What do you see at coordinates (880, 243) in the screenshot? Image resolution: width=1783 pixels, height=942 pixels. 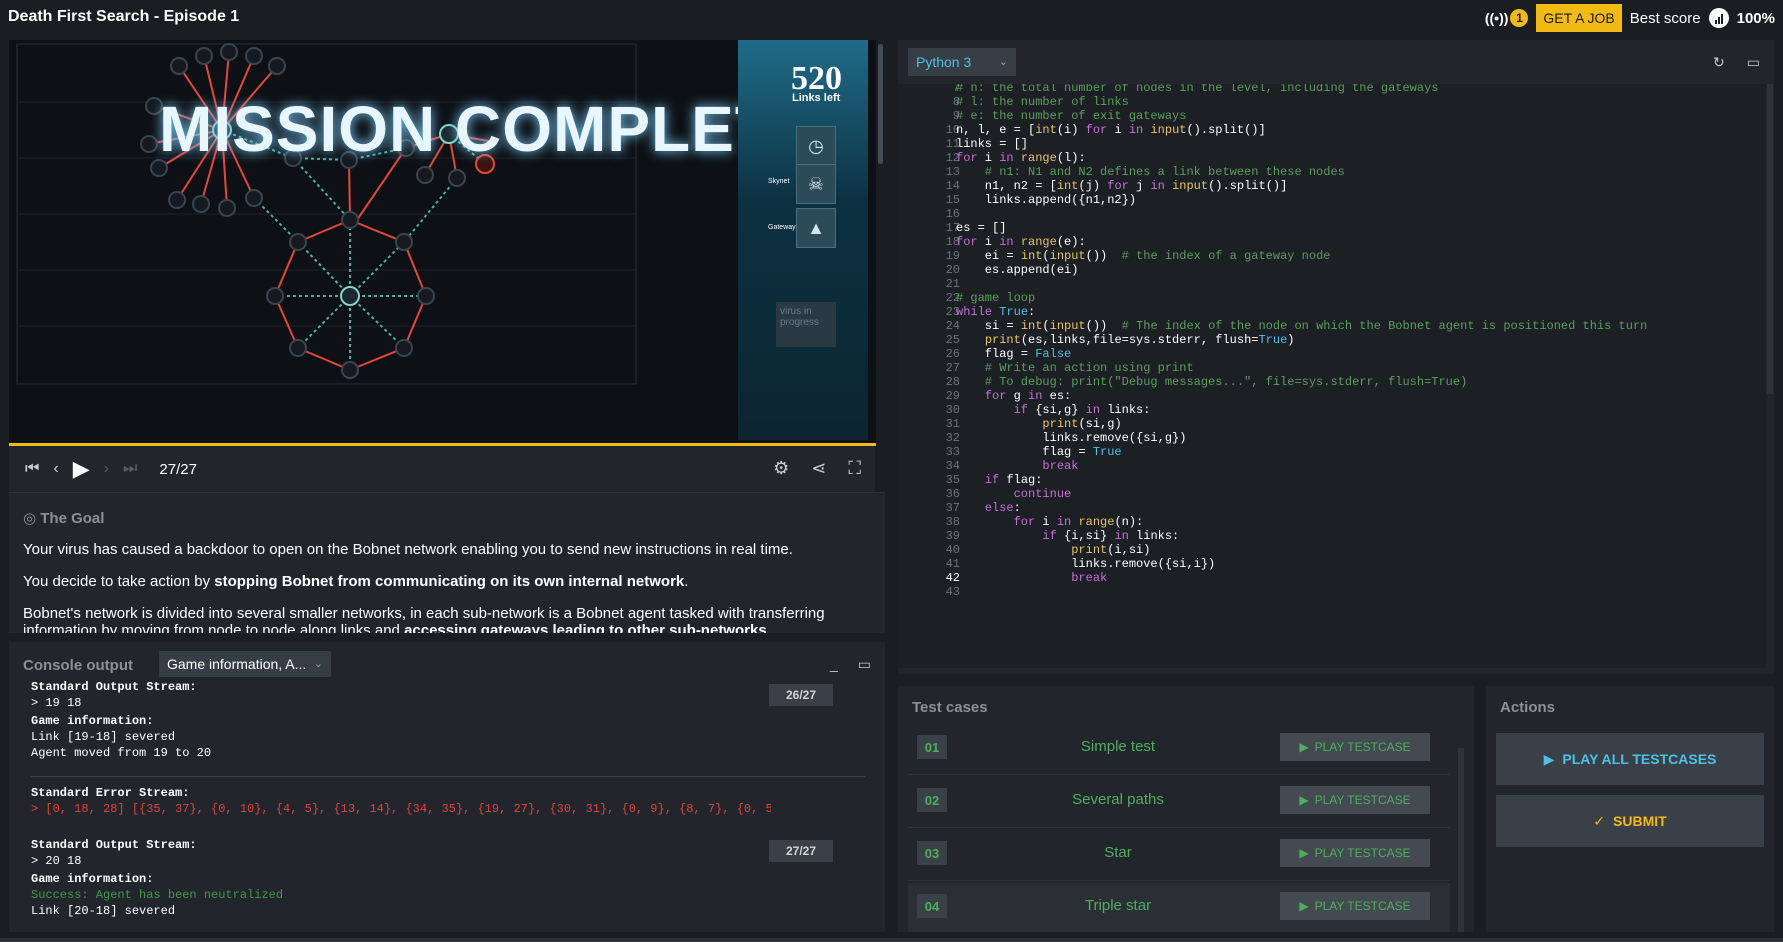 I see `goal-scrollbar` at bounding box center [880, 243].